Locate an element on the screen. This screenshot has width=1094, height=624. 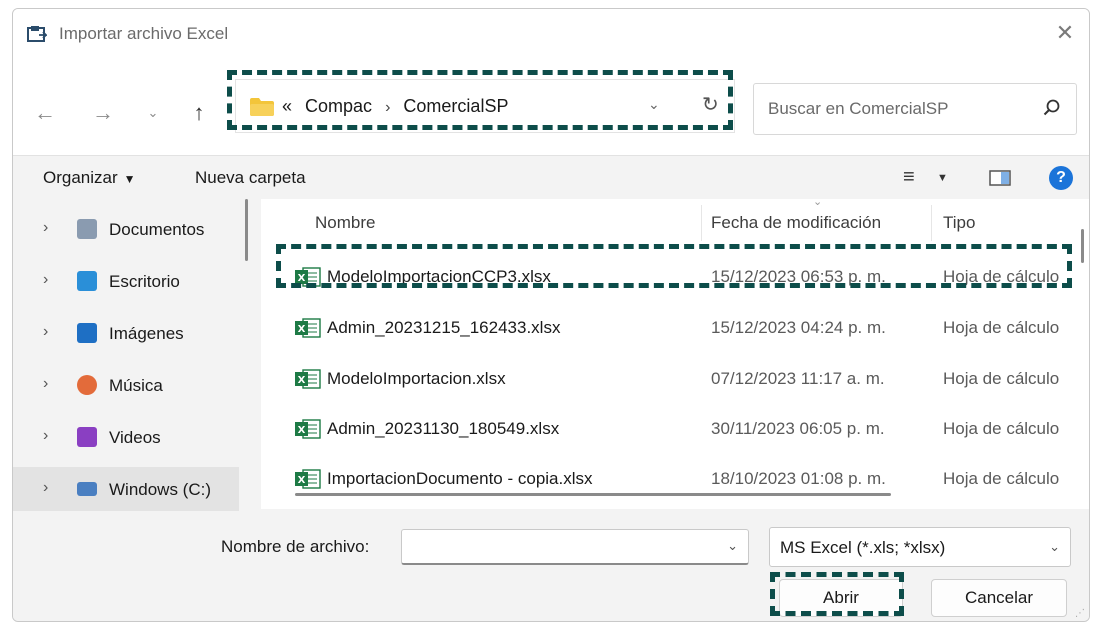
column-header-date: Fecha de modificación is located at coordinates (796, 223).